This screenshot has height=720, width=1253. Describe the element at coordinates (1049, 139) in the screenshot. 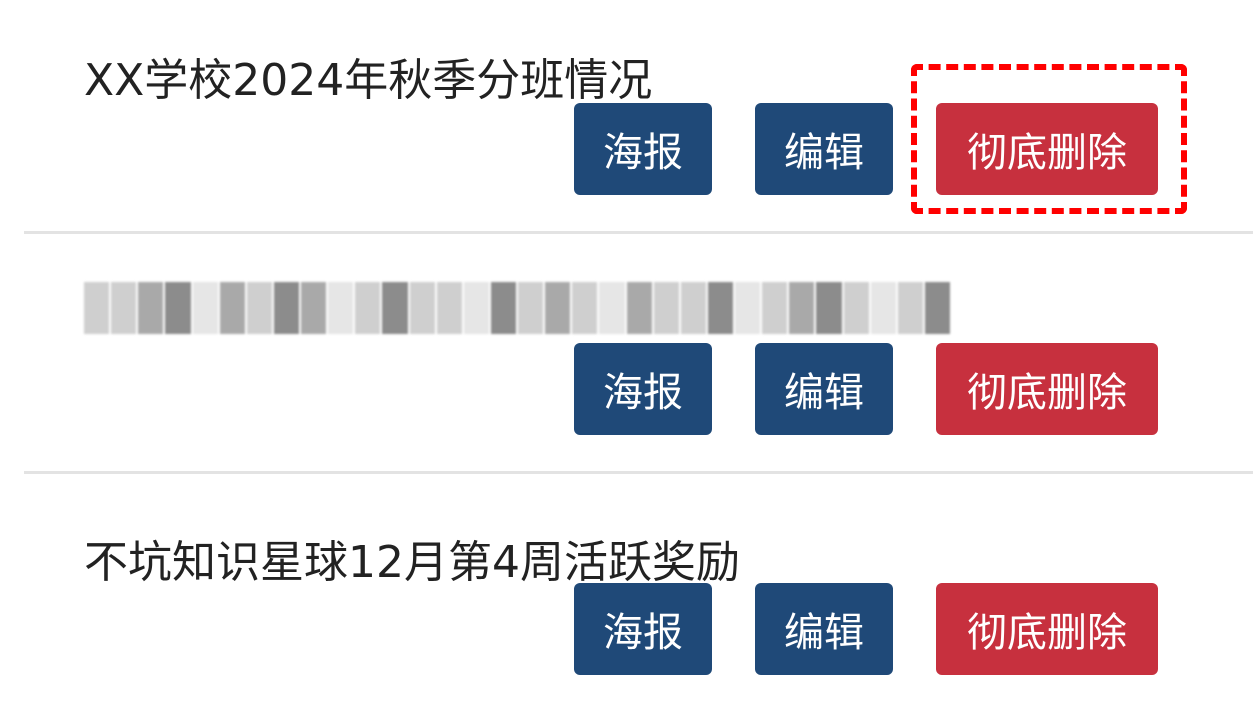

I see `annotation-highlight-box` at that location.